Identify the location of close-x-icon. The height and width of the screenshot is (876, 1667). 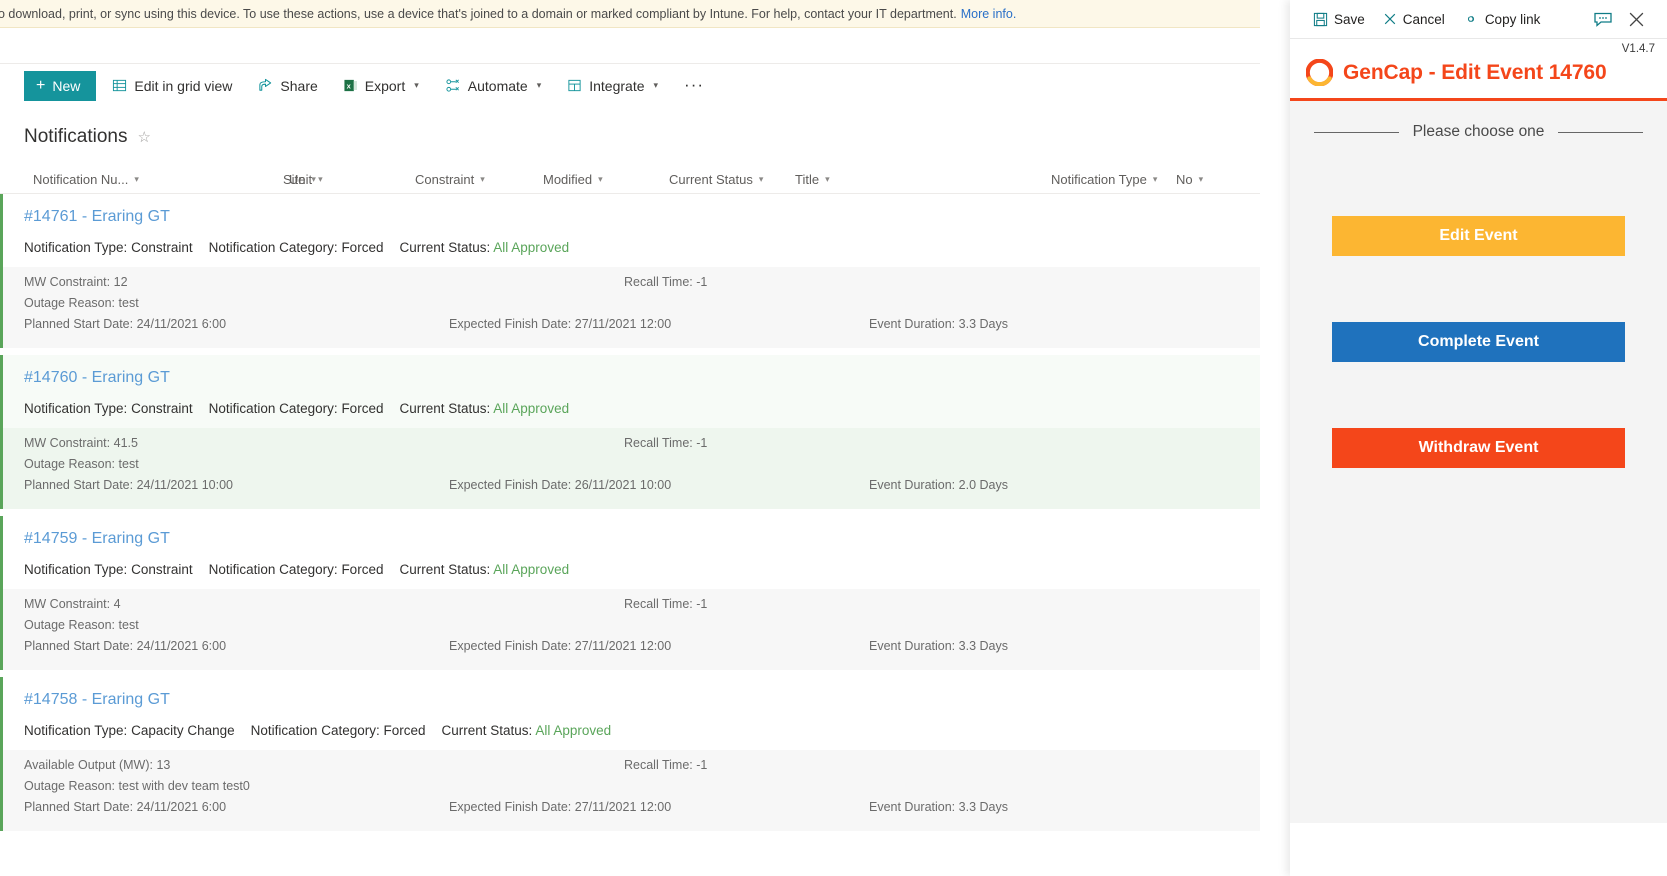
(1390, 19).